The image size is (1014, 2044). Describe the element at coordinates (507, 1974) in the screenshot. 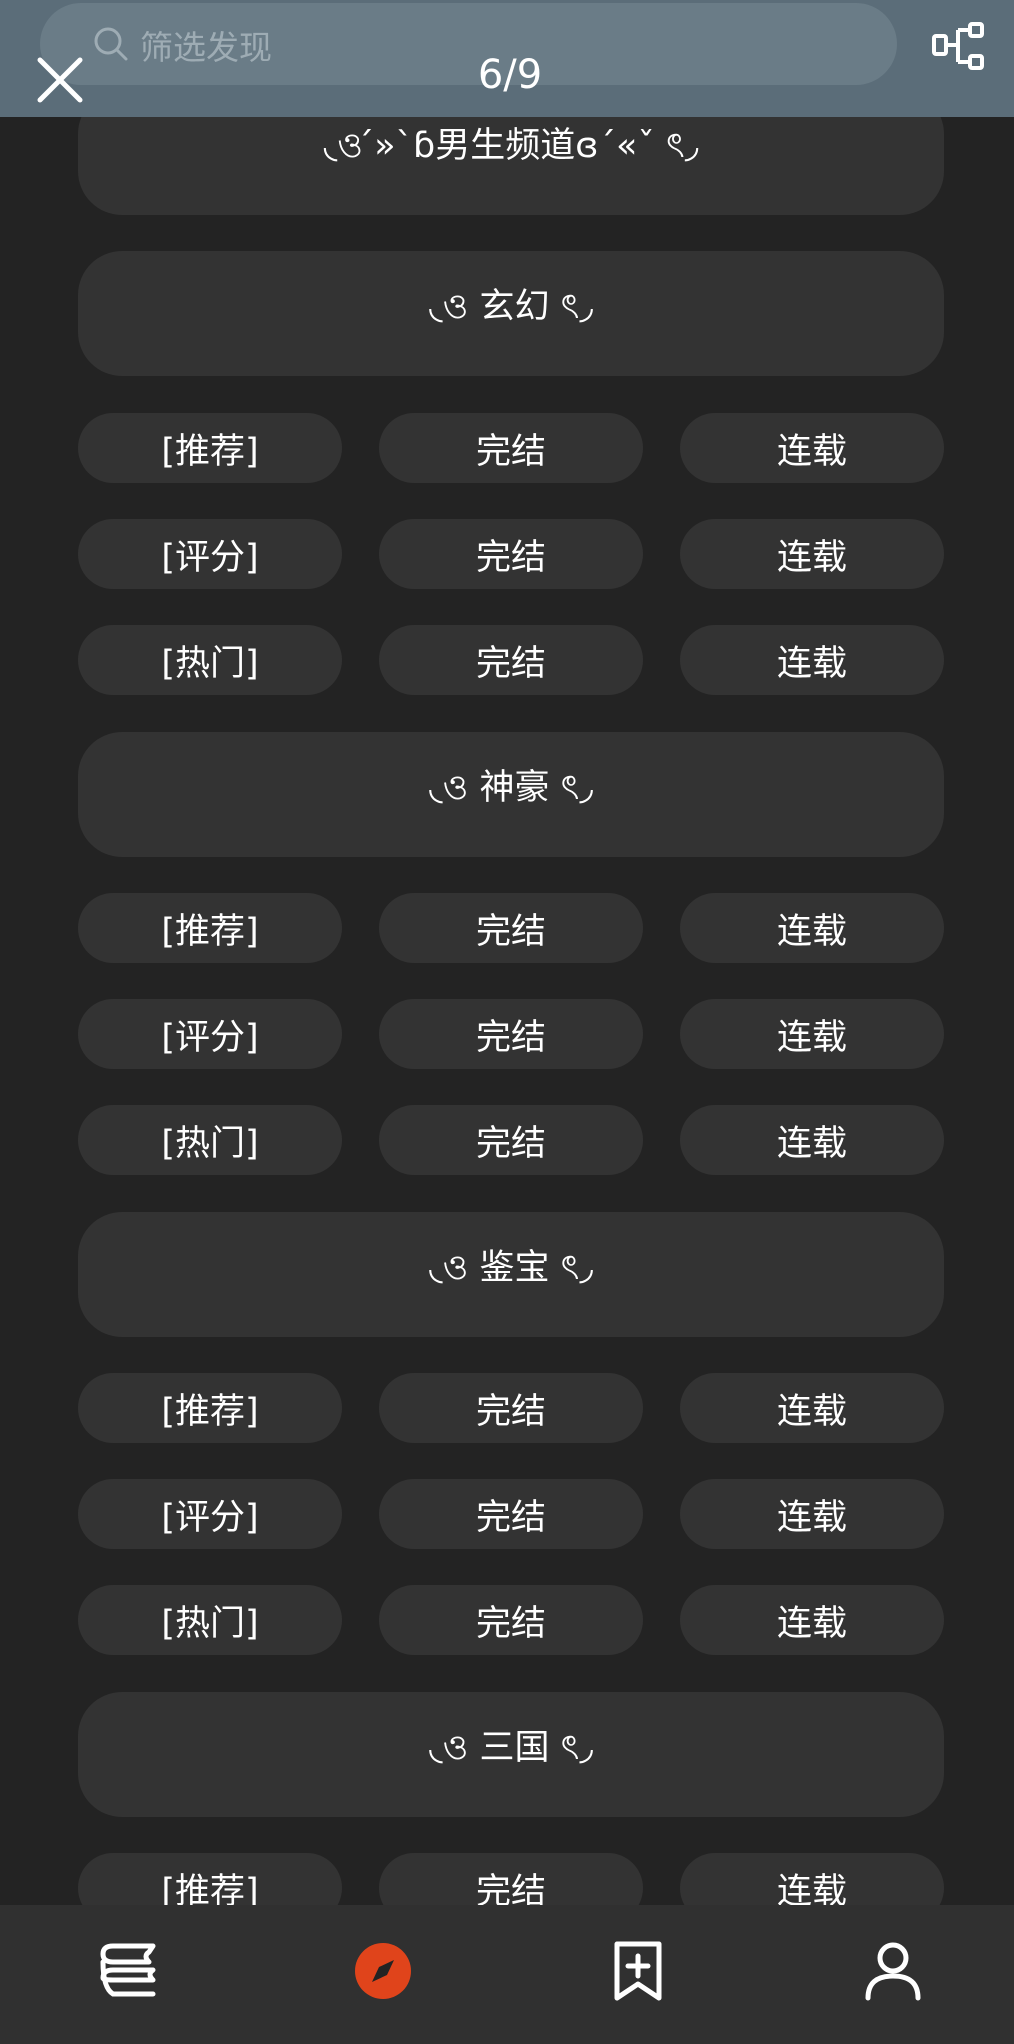

I see `bottom-nav` at that location.